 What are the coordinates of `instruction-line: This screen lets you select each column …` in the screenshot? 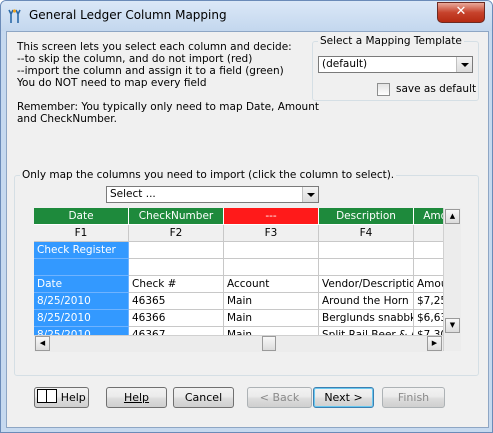 It's located at (154, 47).